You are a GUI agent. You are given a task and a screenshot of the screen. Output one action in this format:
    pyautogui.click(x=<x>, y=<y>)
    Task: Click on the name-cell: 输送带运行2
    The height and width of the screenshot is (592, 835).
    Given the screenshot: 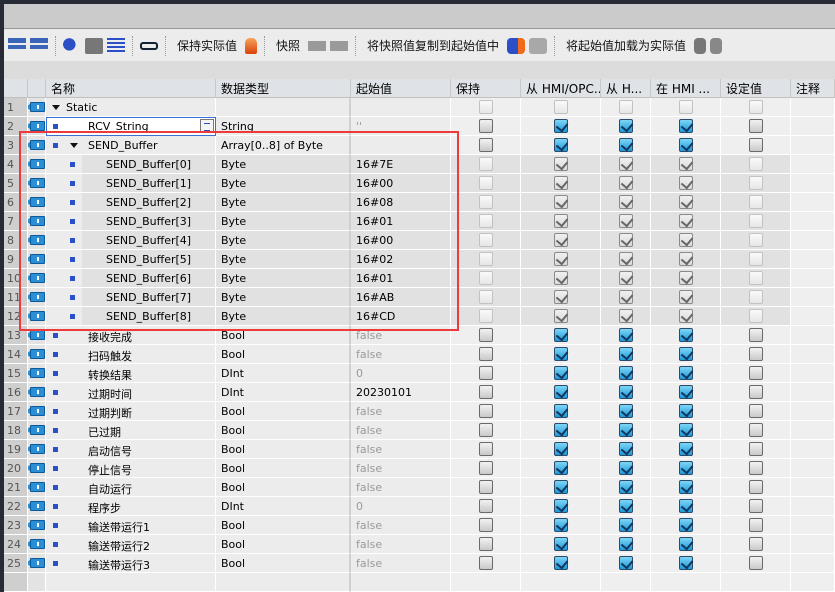 What is the action you would take?
    pyautogui.click(x=131, y=544)
    